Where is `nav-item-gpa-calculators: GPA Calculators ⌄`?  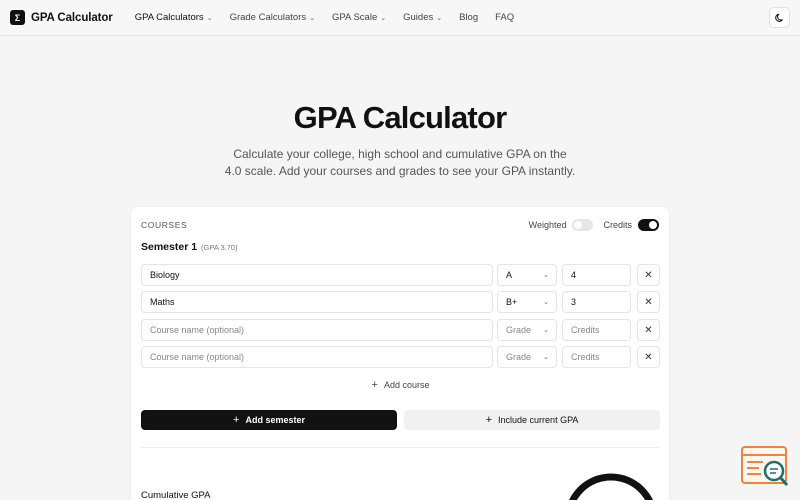
nav-item-gpa-calculators: GPA Calculators ⌄ is located at coordinates (174, 17).